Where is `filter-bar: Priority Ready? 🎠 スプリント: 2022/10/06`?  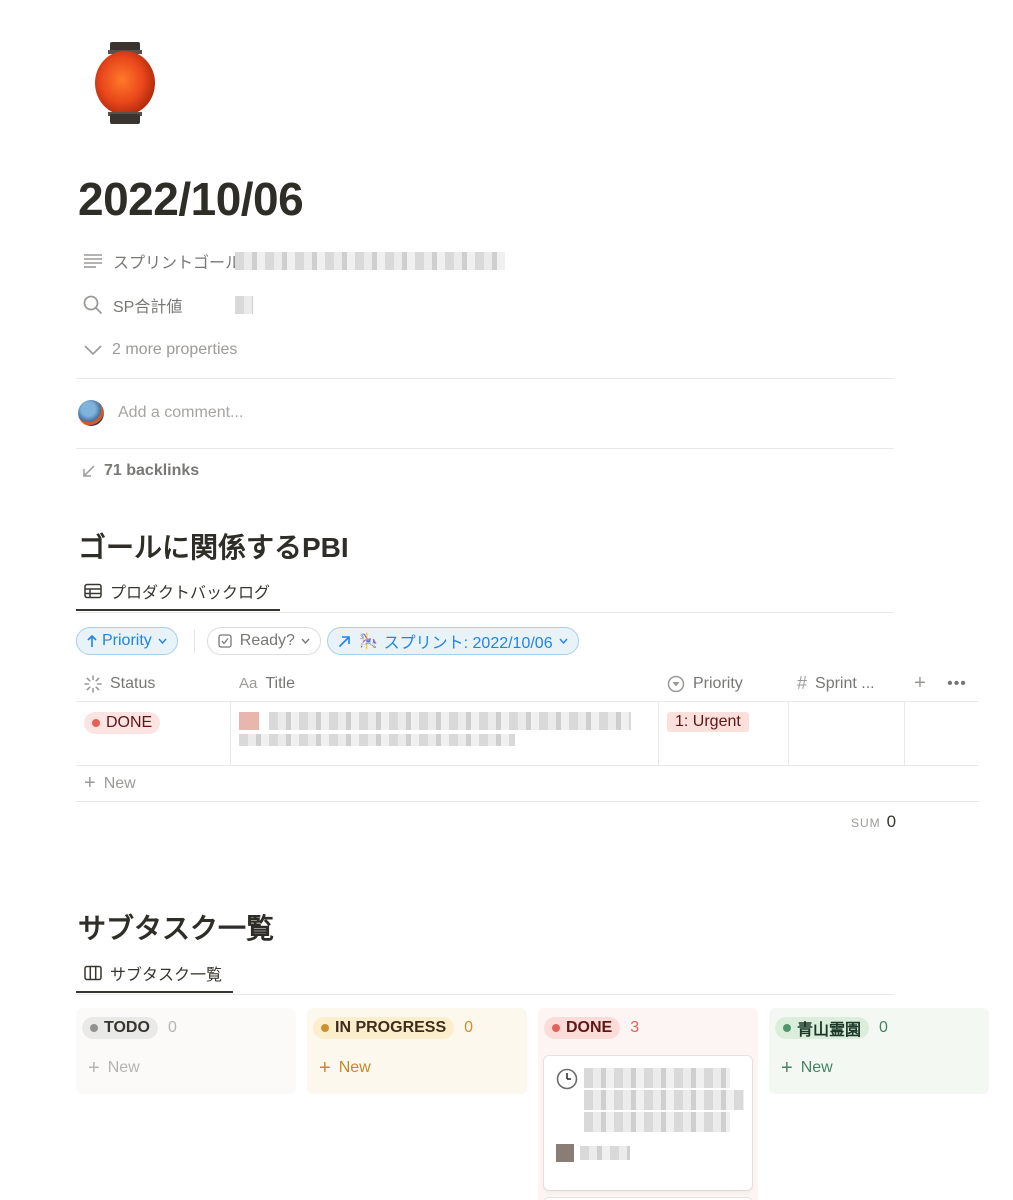 filter-bar: Priority Ready? 🎠 スプリント: 2022/10/06 is located at coordinates (330, 641).